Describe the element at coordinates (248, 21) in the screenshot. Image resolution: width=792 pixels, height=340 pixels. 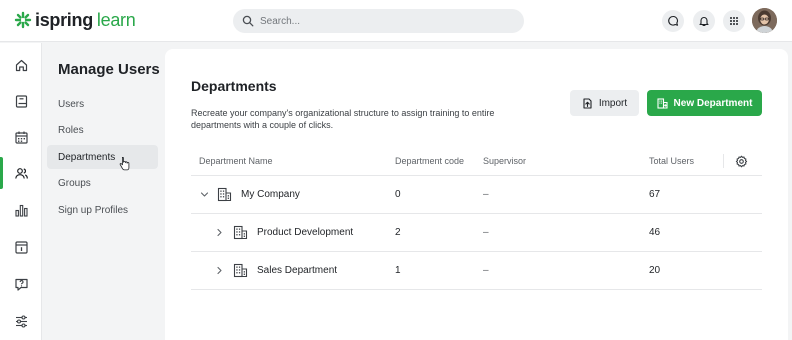
I see `search-icon` at that location.